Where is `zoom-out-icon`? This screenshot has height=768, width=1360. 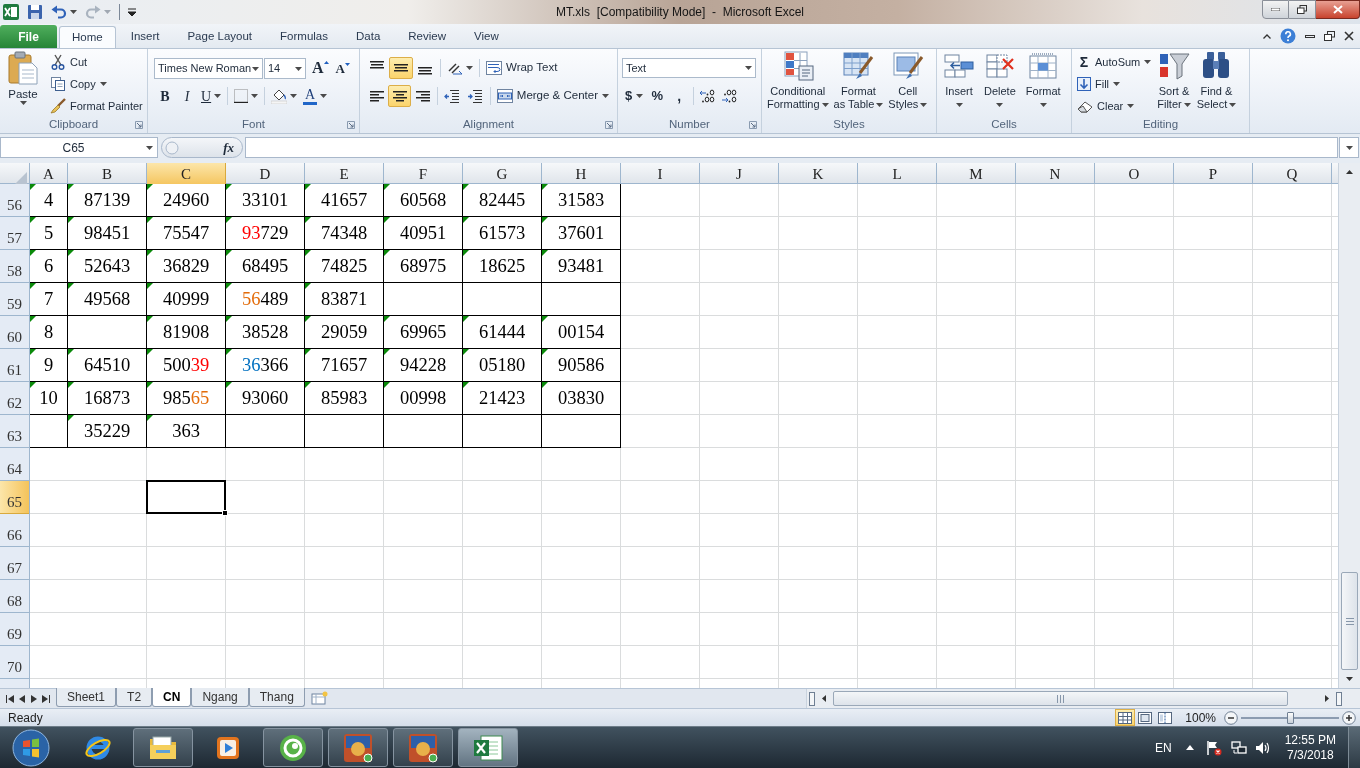
zoom-out-icon is located at coordinates (1231, 717).